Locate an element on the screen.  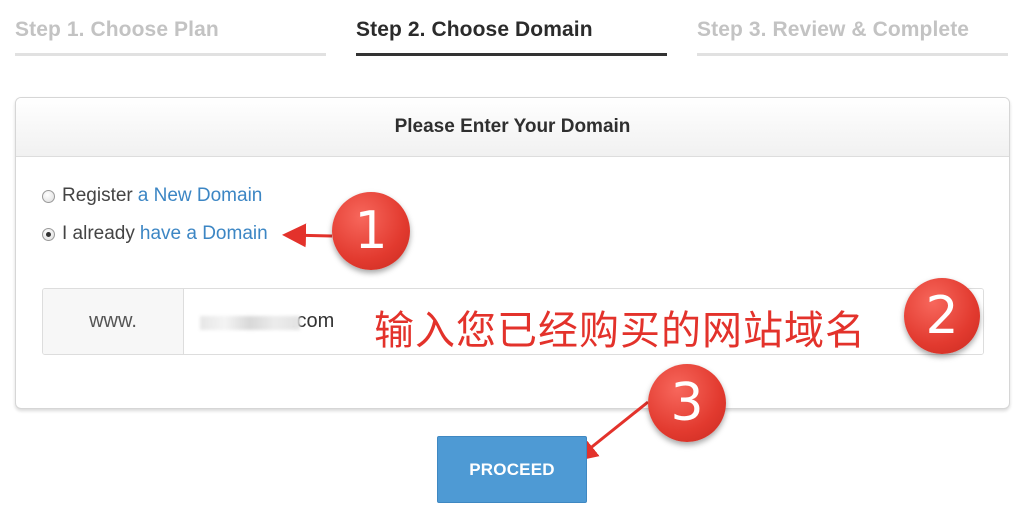
step-choose-plan: Step 1. Choose Plan is located at coordinates (170, 37).